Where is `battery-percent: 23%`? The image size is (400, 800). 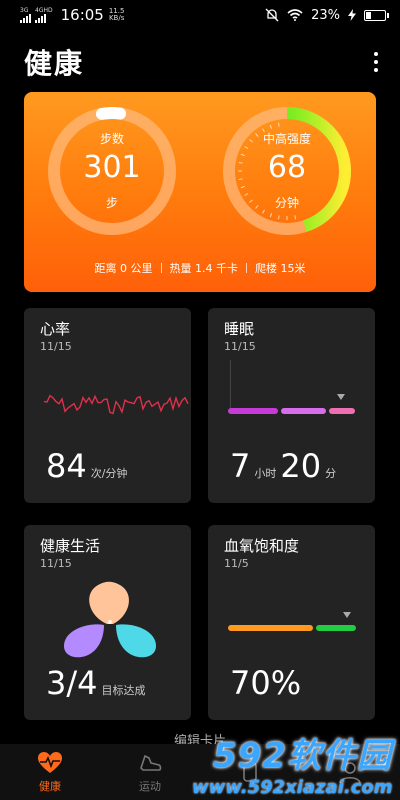
battery-percent: 23% is located at coordinates (325, 15).